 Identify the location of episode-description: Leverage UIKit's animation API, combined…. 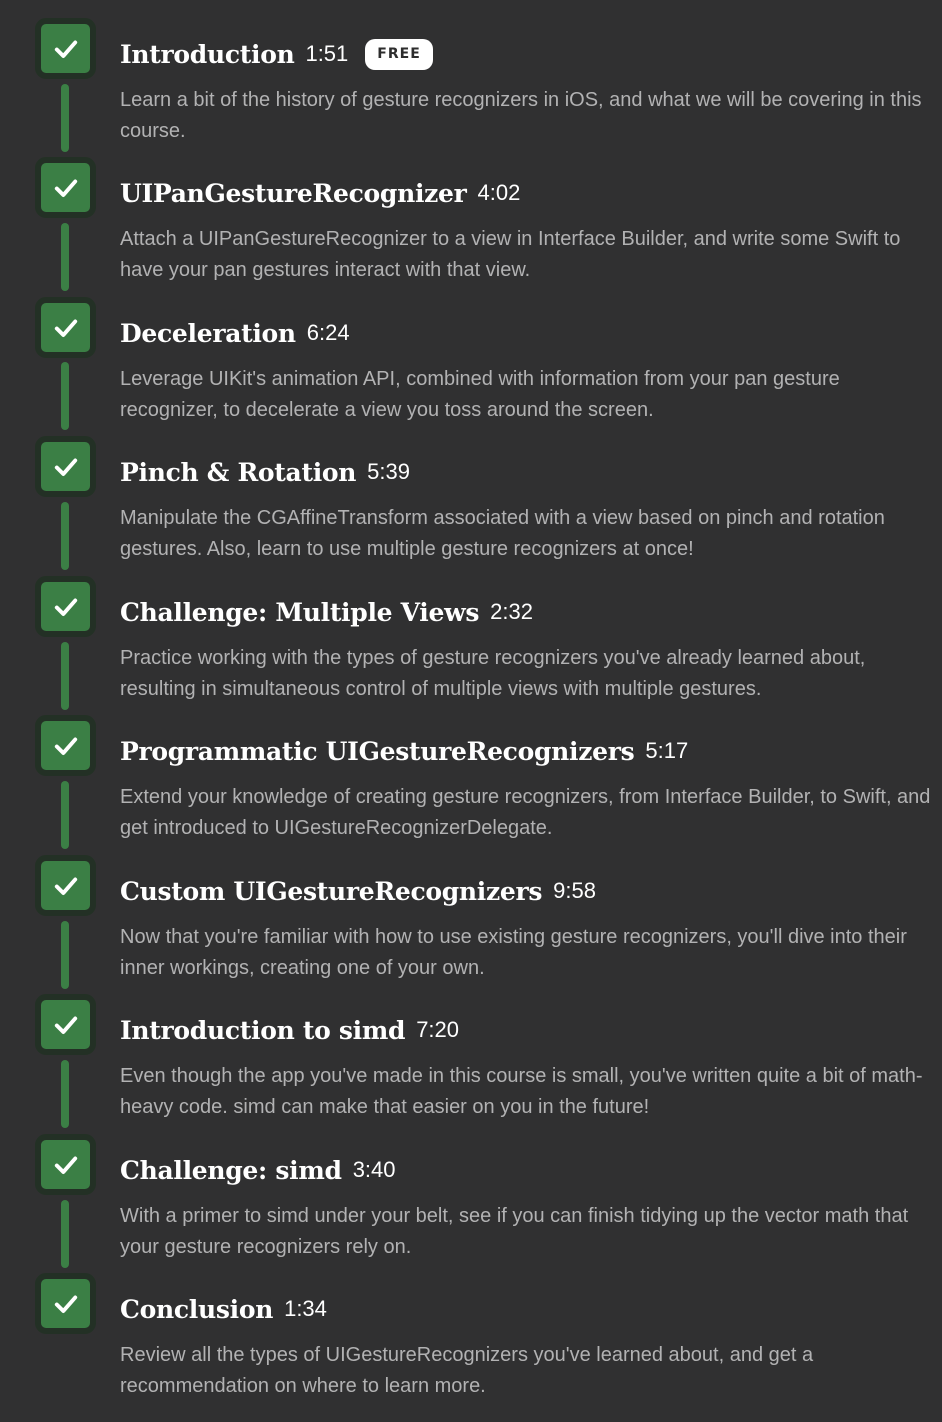
(480, 394).